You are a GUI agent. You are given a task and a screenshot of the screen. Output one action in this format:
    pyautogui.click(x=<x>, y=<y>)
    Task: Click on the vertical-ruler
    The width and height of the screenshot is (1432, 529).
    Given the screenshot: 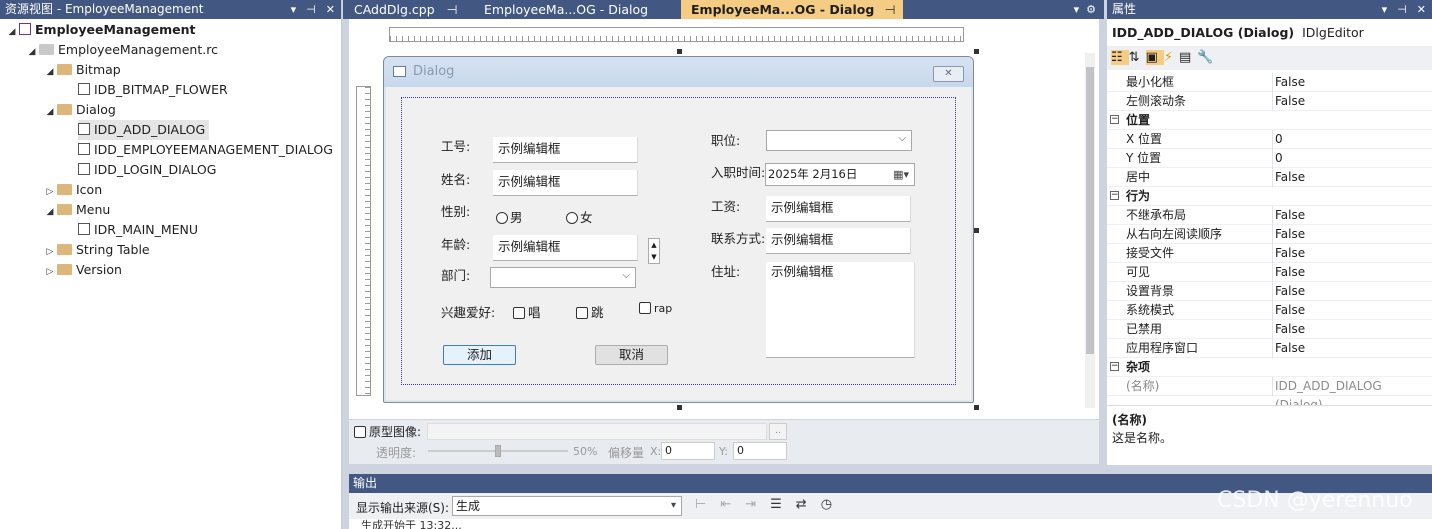 What is the action you would take?
    pyautogui.click(x=363, y=241)
    